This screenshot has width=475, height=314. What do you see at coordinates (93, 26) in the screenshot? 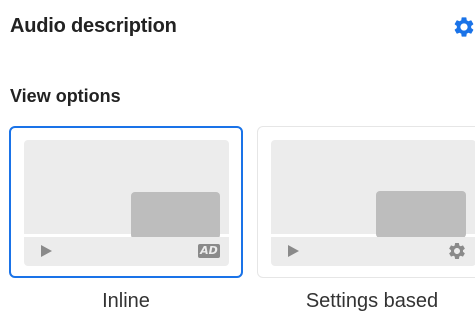
I see `panel-title: Audio description` at bounding box center [93, 26].